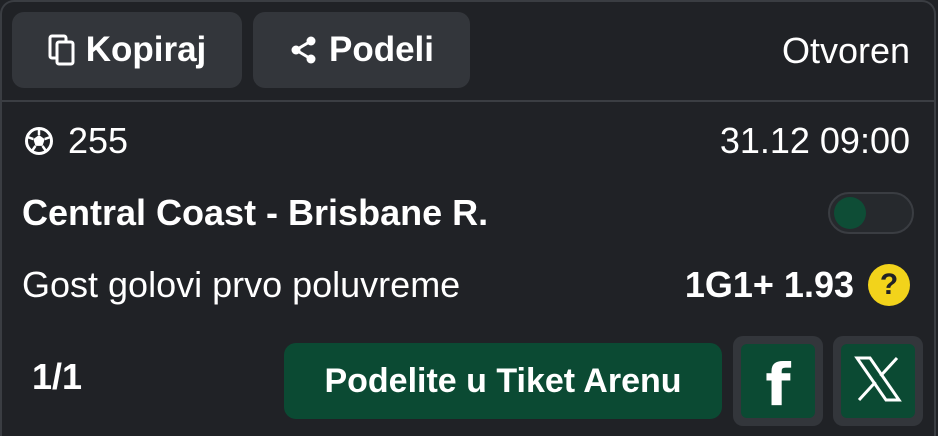  Describe the element at coordinates (146, 49) in the screenshot. I see `copy-label: Kopiraj` at that location.